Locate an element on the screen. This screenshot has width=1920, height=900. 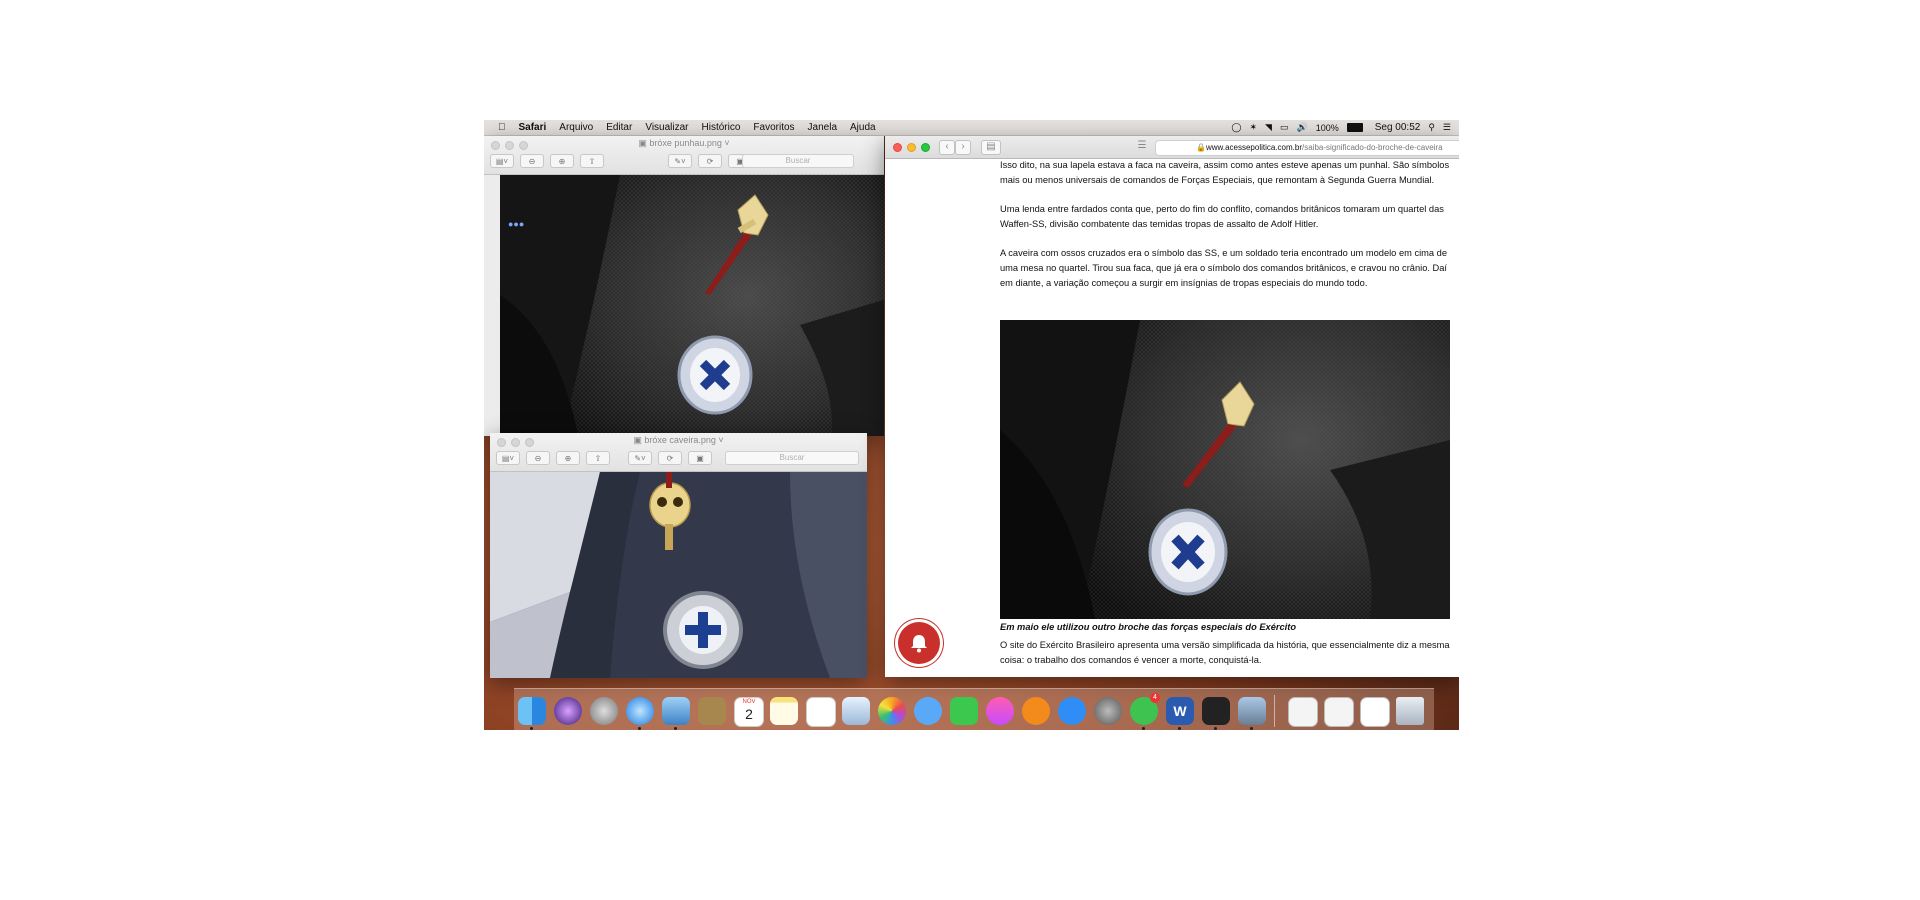
word-icon: W is located at coordinates (1180, 711).